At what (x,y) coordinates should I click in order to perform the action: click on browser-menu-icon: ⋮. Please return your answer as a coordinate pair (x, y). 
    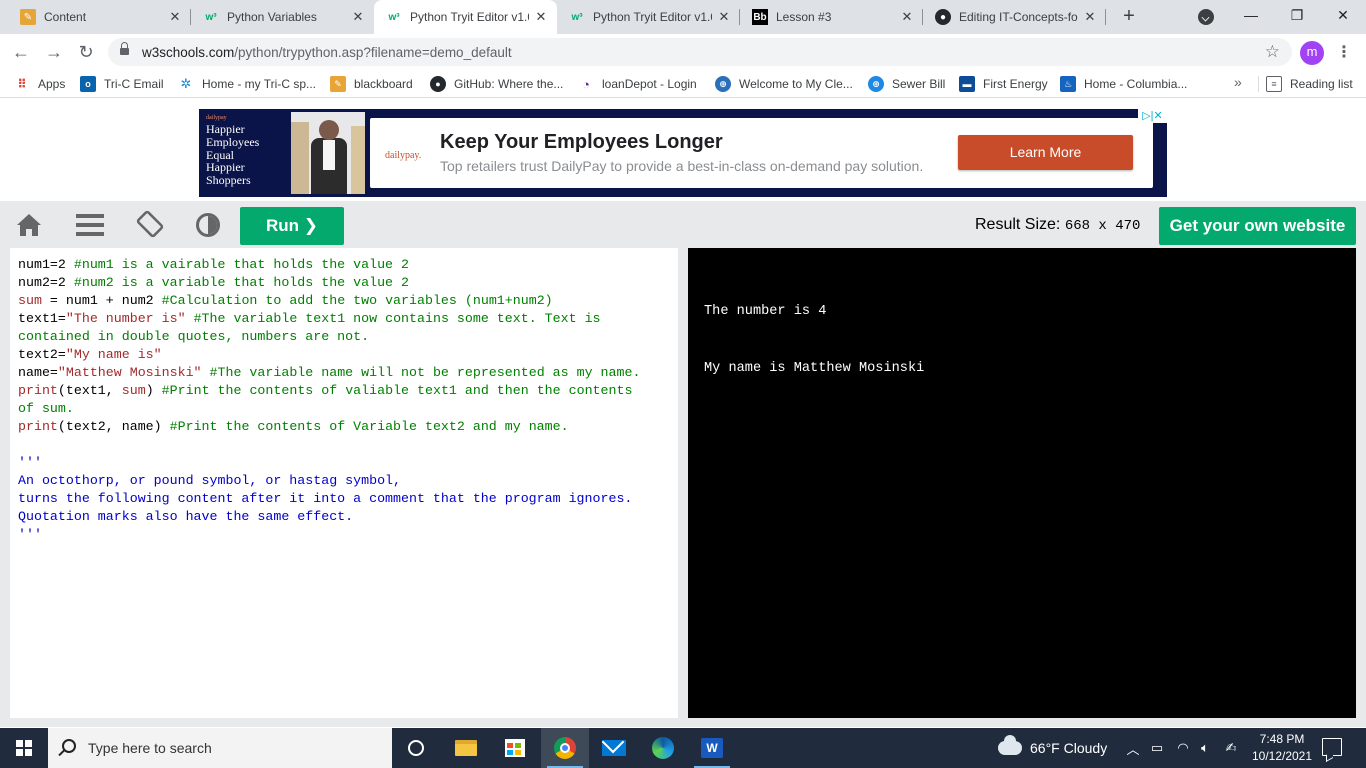
    Looking at the image, I should click on (1344, 53).